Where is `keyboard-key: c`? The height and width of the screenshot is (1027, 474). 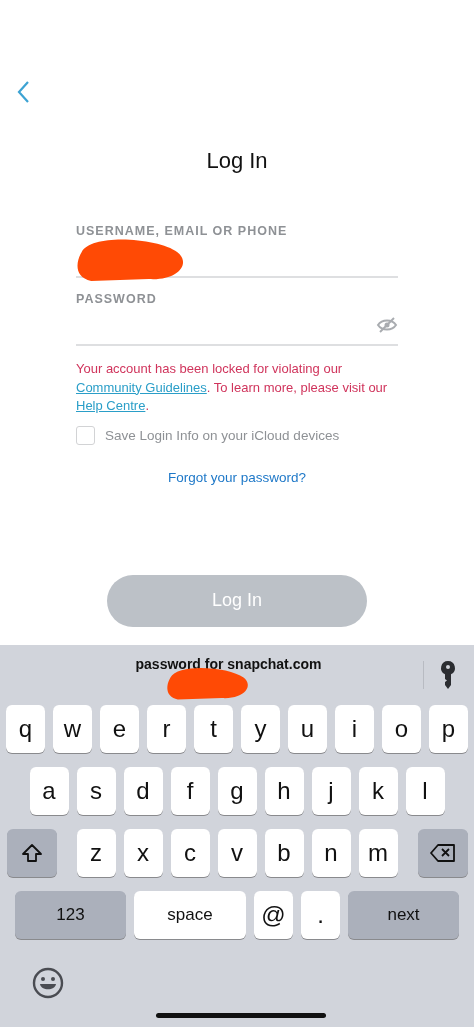 keyboard-key: c is located at coordinates (190, 853).